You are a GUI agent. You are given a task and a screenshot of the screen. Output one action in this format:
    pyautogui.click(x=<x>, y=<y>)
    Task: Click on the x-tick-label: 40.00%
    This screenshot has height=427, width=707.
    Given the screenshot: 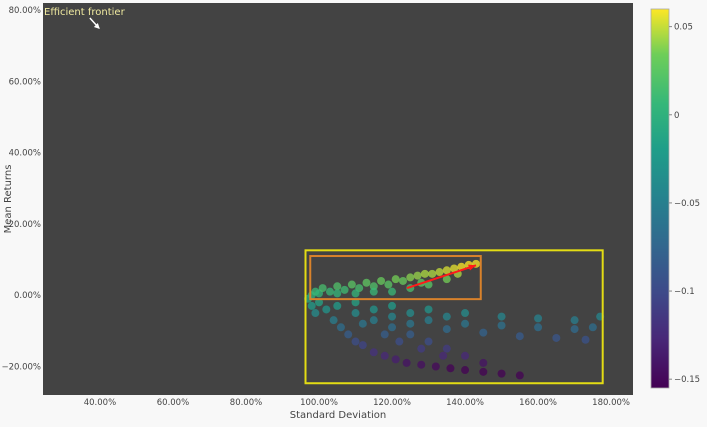 What is the action you would take?
    pyautogui.click(x=100, y=403)
    